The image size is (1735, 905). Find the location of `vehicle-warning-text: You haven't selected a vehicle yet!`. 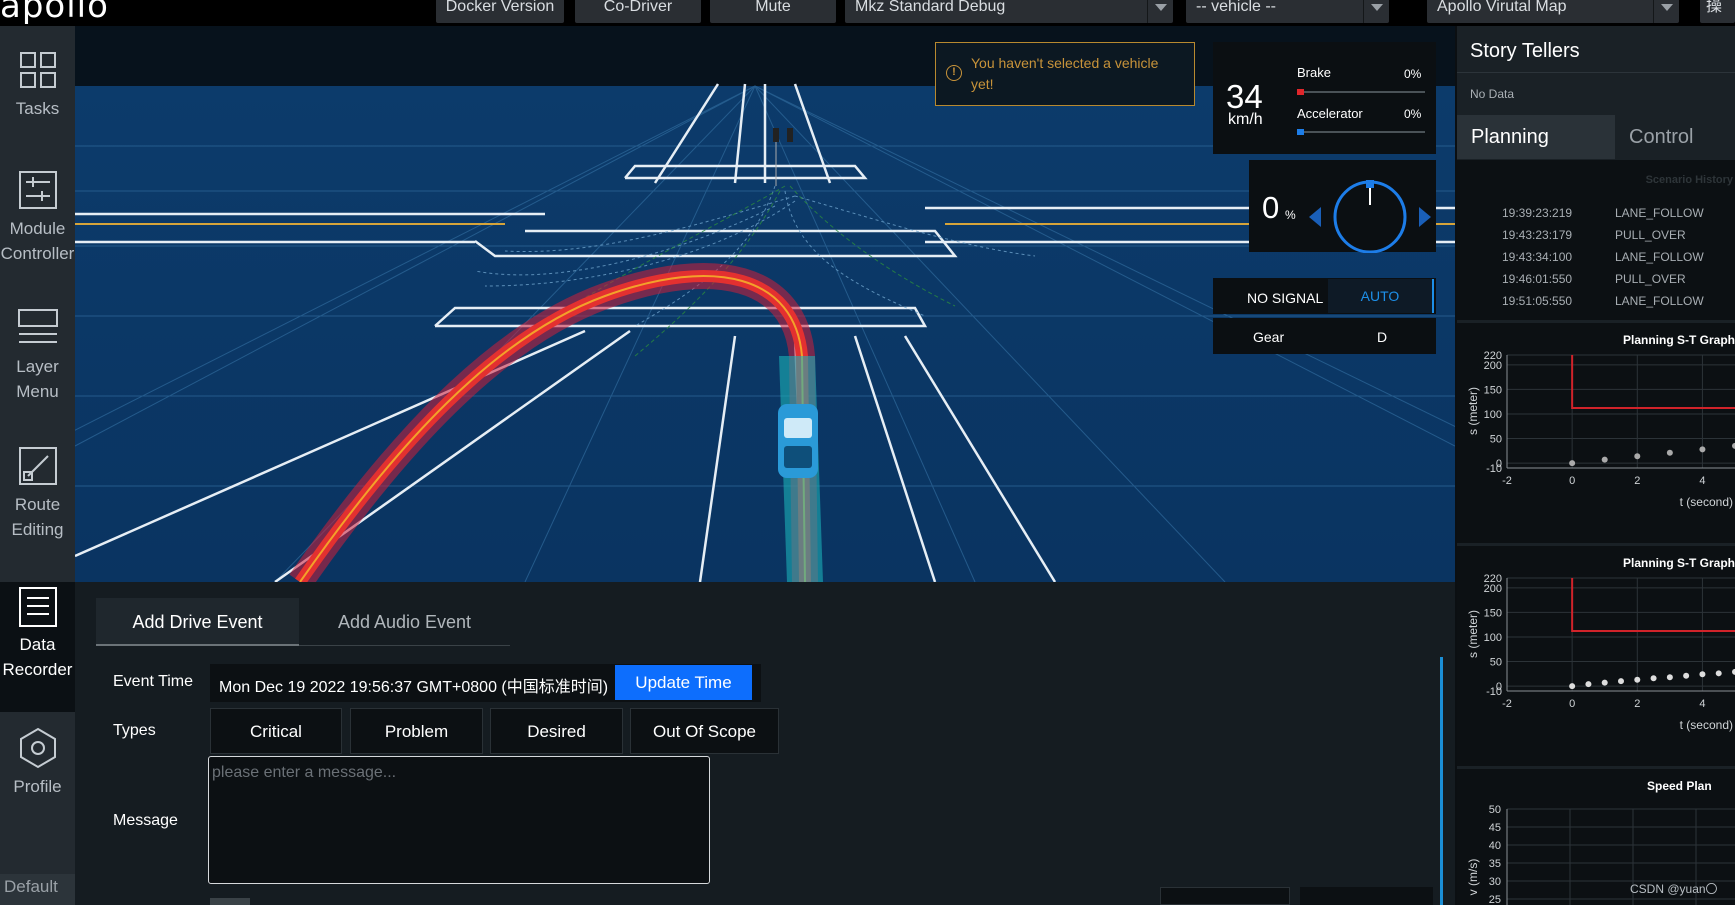

vehicle-warning-text: You haven't selected a vehicle yet! is located at coordinates (1065, 73).